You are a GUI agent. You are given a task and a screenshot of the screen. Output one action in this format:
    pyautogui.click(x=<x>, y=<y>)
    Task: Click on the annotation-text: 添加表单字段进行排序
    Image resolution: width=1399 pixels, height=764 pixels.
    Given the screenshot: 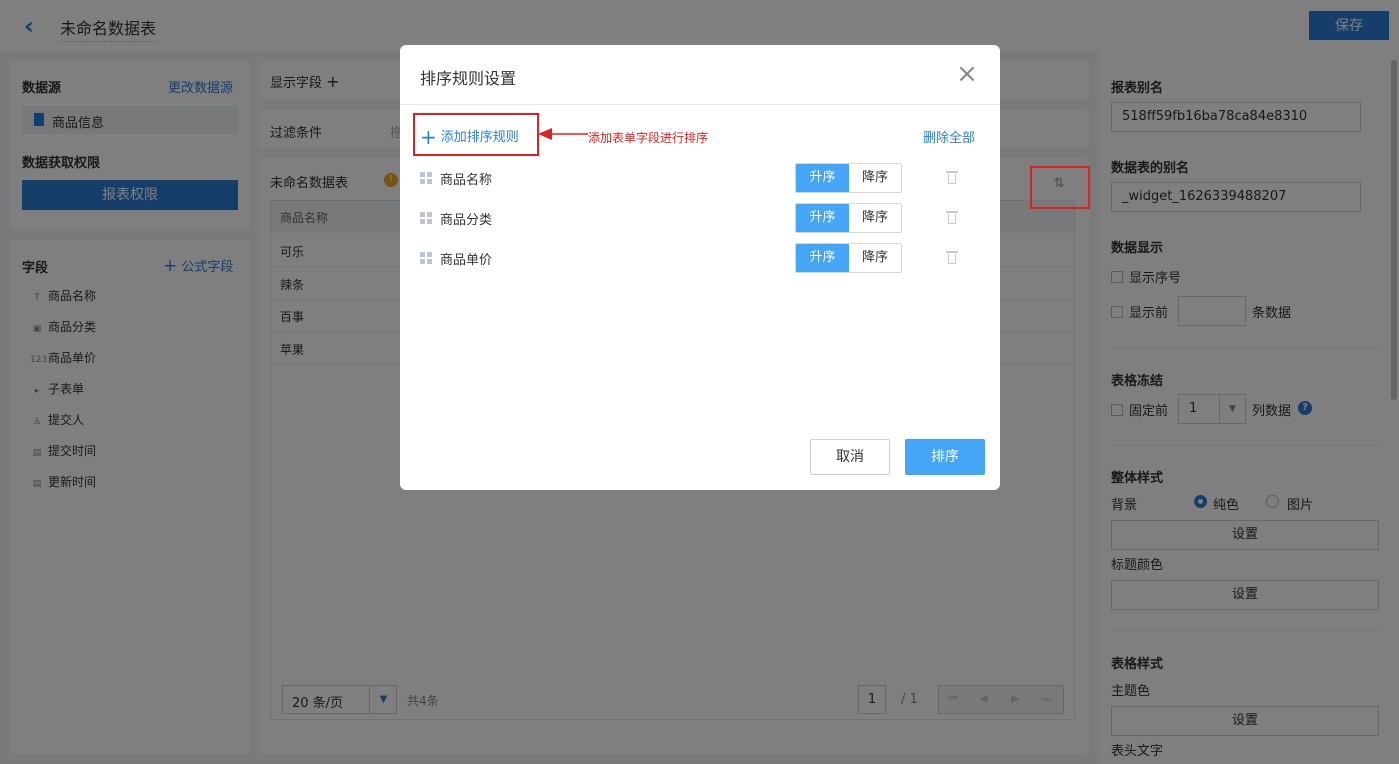 What is the action you would take?
    pyautogui.click(x=648, y=138)
    